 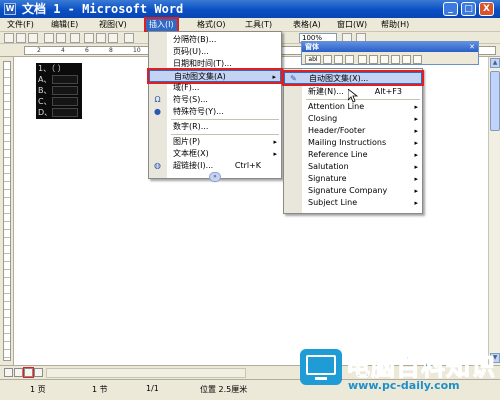 I want to click on menu-item-closing: Closing ▸, so click(x=353, y=119).